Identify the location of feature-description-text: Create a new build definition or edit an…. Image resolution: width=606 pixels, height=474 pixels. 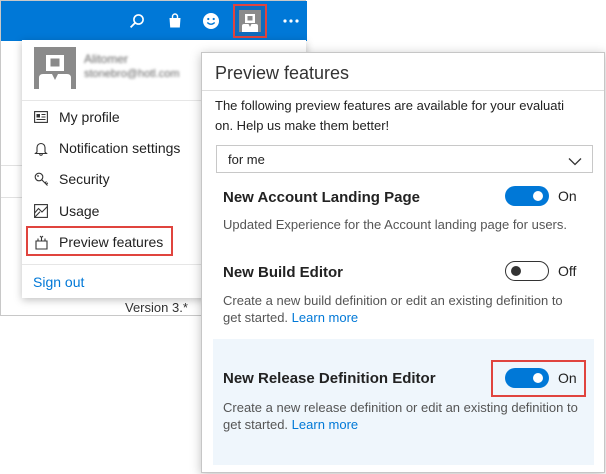
(393, 309).